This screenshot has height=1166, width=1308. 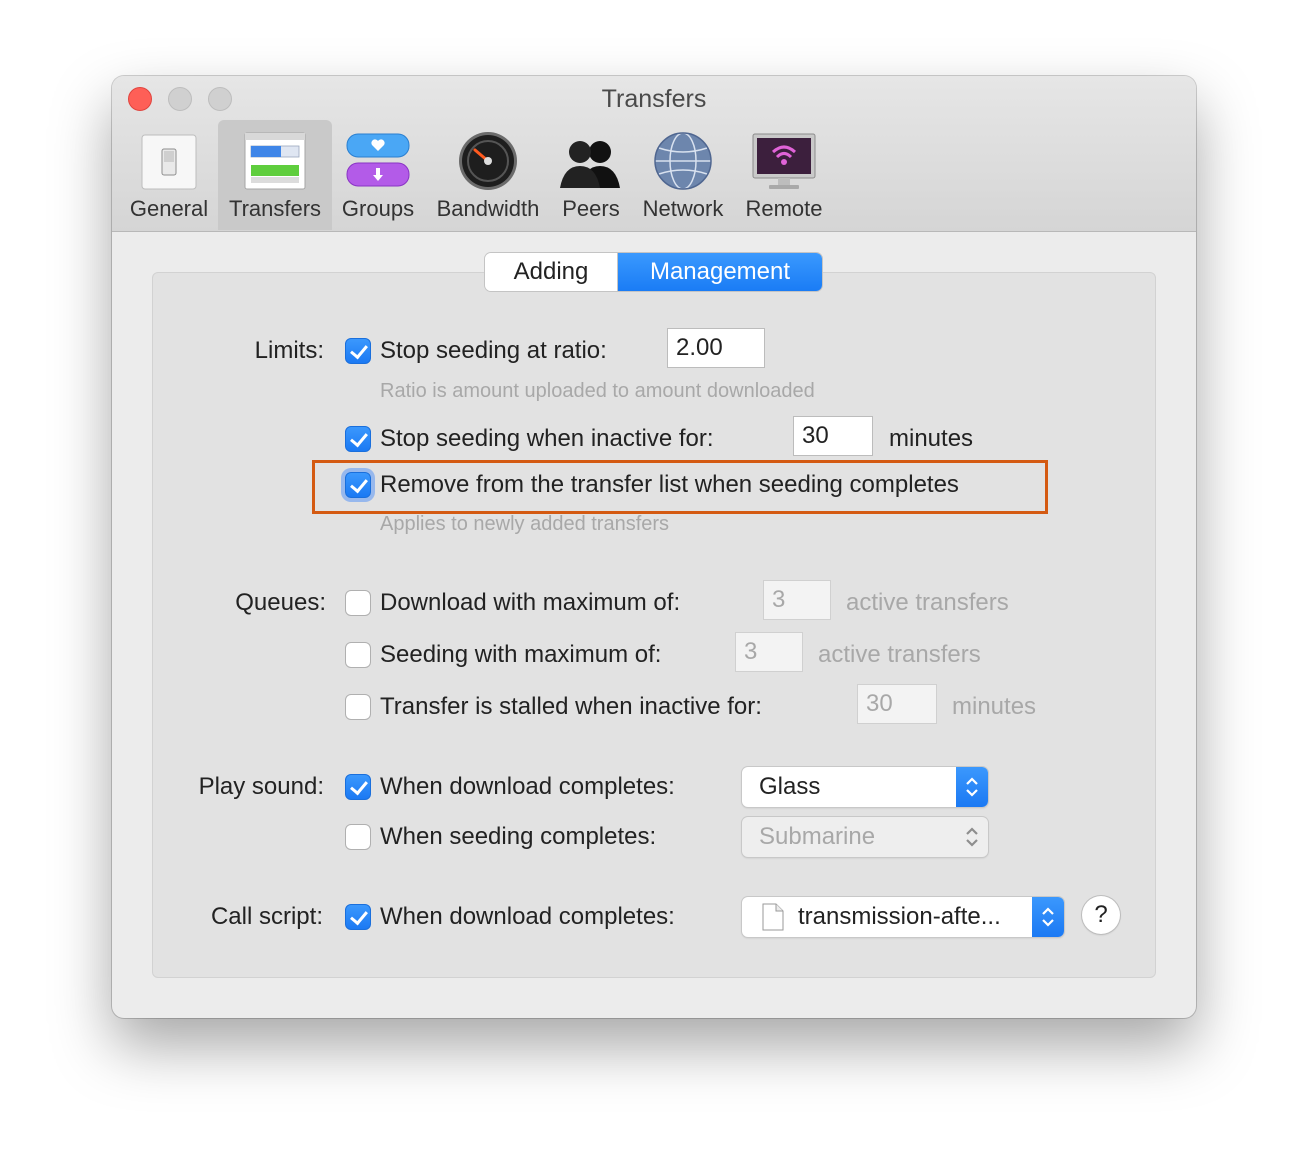 What do you see at coordinates (488, 161) in the screenshot?
I see `speedometer-icon` at bounding box center [488, 161].